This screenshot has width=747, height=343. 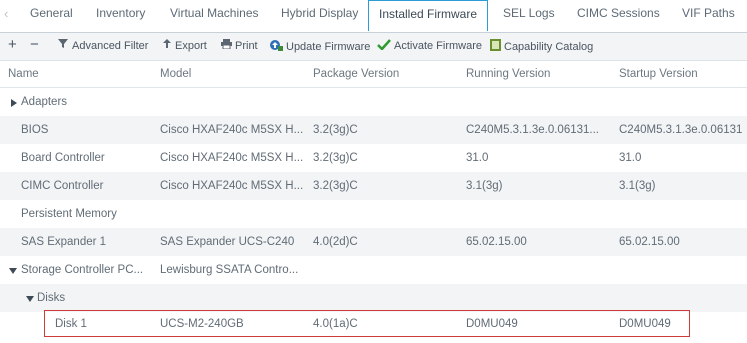 I want to click on row-name: BIOS, so click(x=35, y=130).